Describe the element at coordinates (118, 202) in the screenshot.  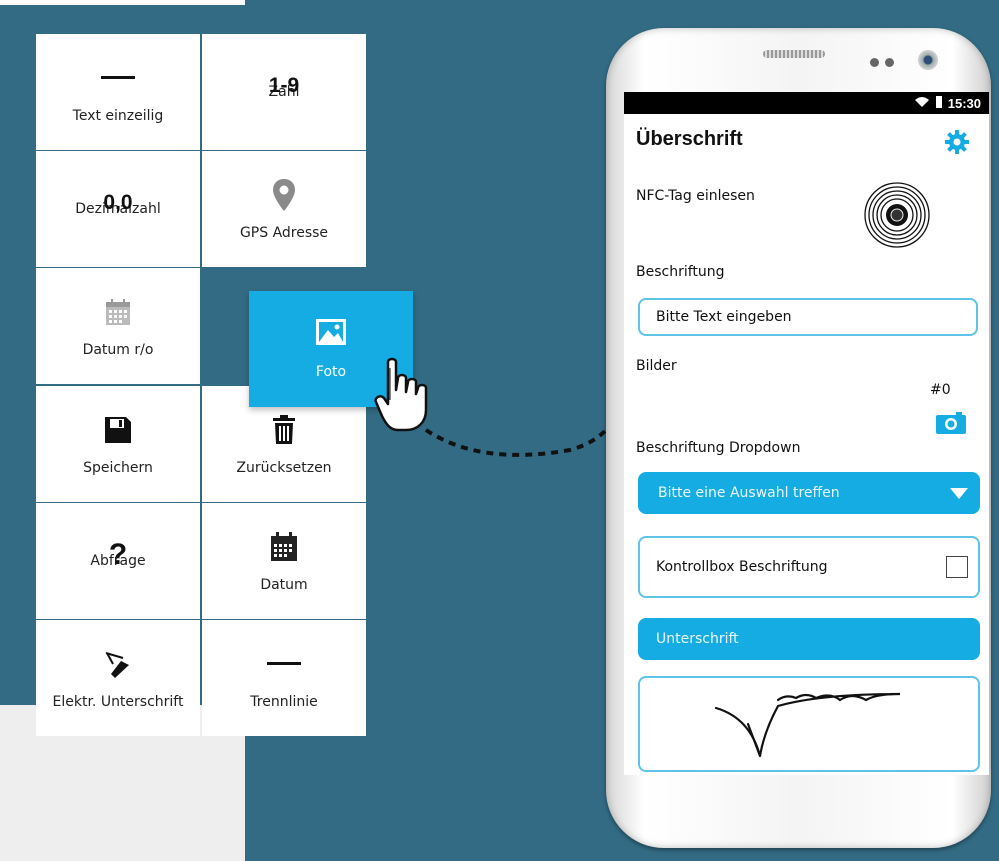
I see `decimal-icon: 0,0` at that location.